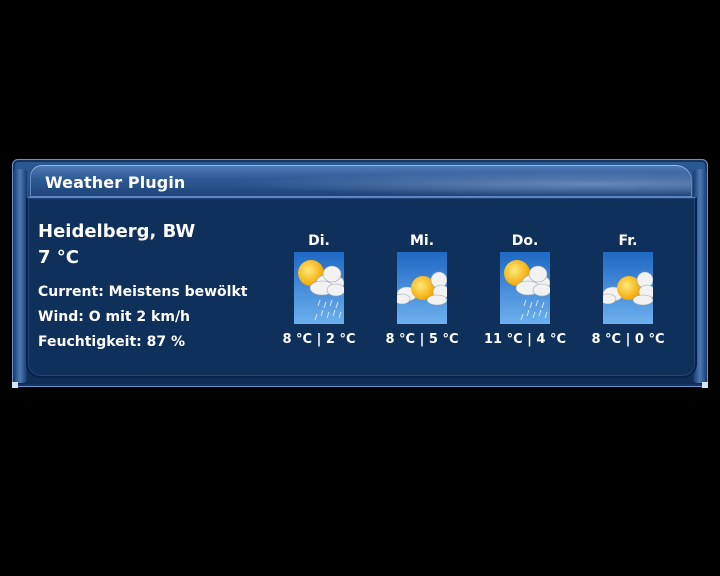 This screenshot has height=576, width=720. What do you see at coordinates (628, 339) in the screenshot?
I see `forecast-temperature: 8 °C | 0 °C` at bounding box center [628, 339].